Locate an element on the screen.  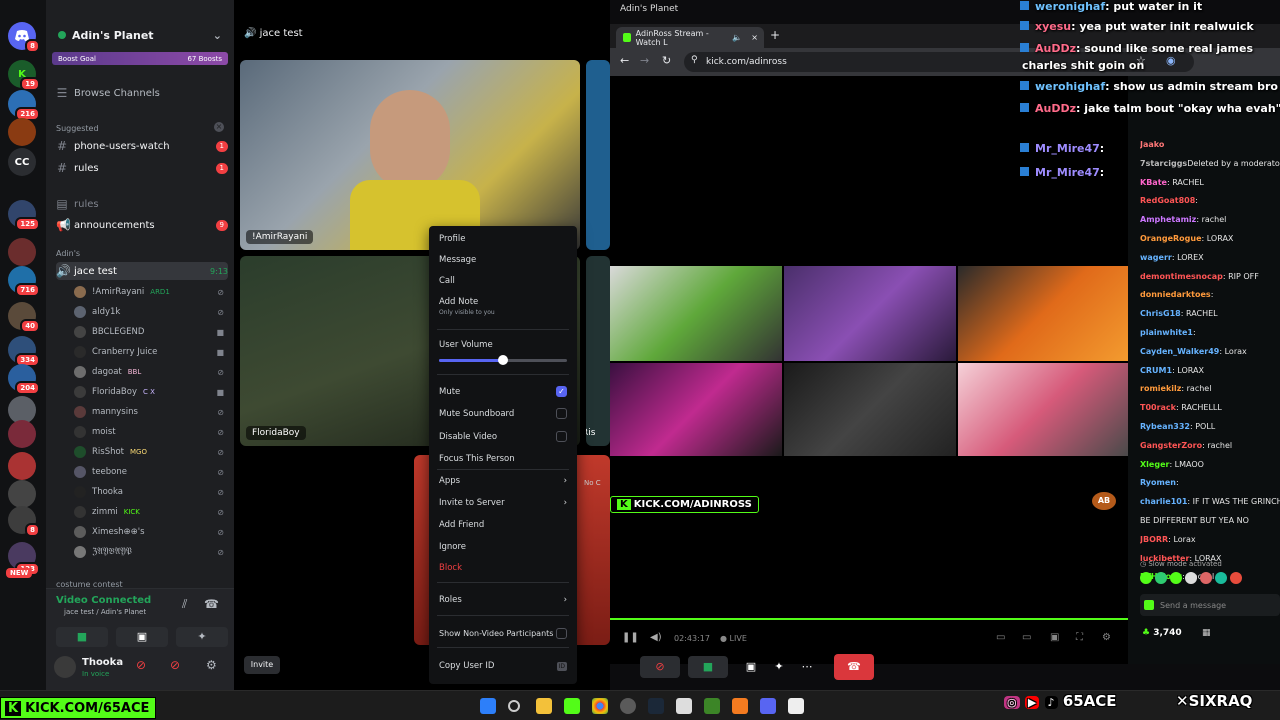
voice-user: moist ⊘ is located at coordinates (149, 432).